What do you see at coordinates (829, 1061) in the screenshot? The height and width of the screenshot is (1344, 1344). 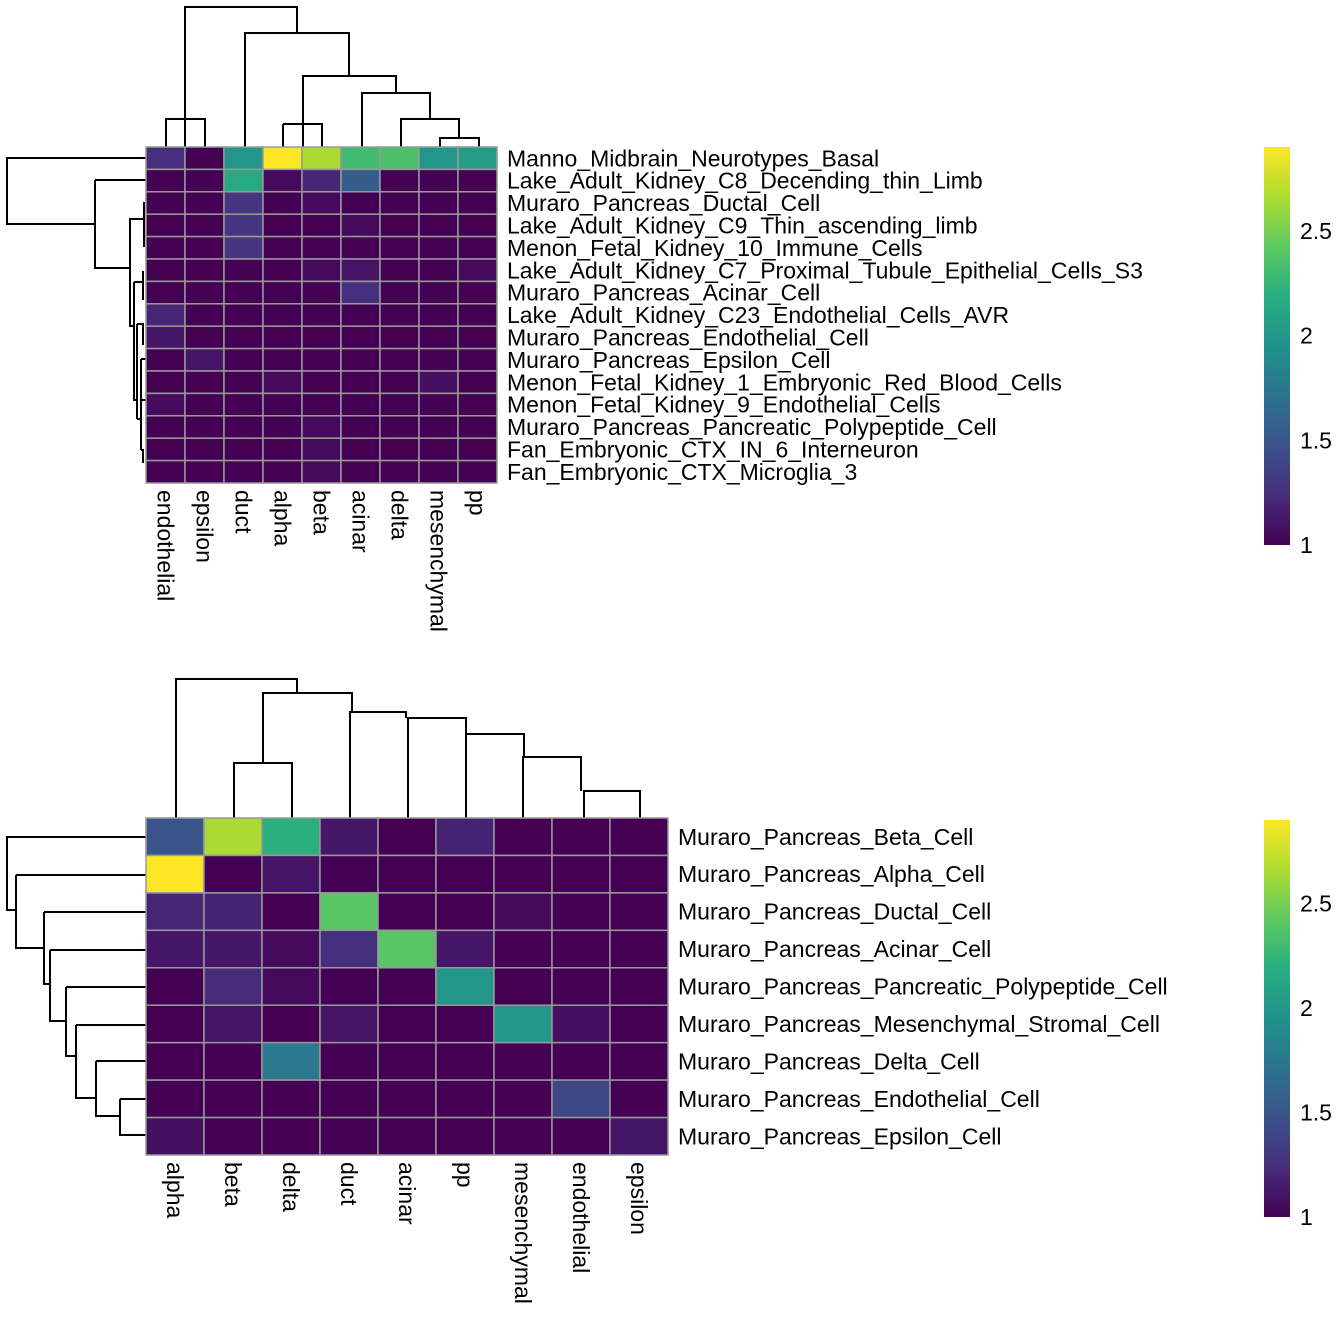 I see `row-label: Muraro_Pancreas_Delta_Cell` at bounding box center [829, 1061].